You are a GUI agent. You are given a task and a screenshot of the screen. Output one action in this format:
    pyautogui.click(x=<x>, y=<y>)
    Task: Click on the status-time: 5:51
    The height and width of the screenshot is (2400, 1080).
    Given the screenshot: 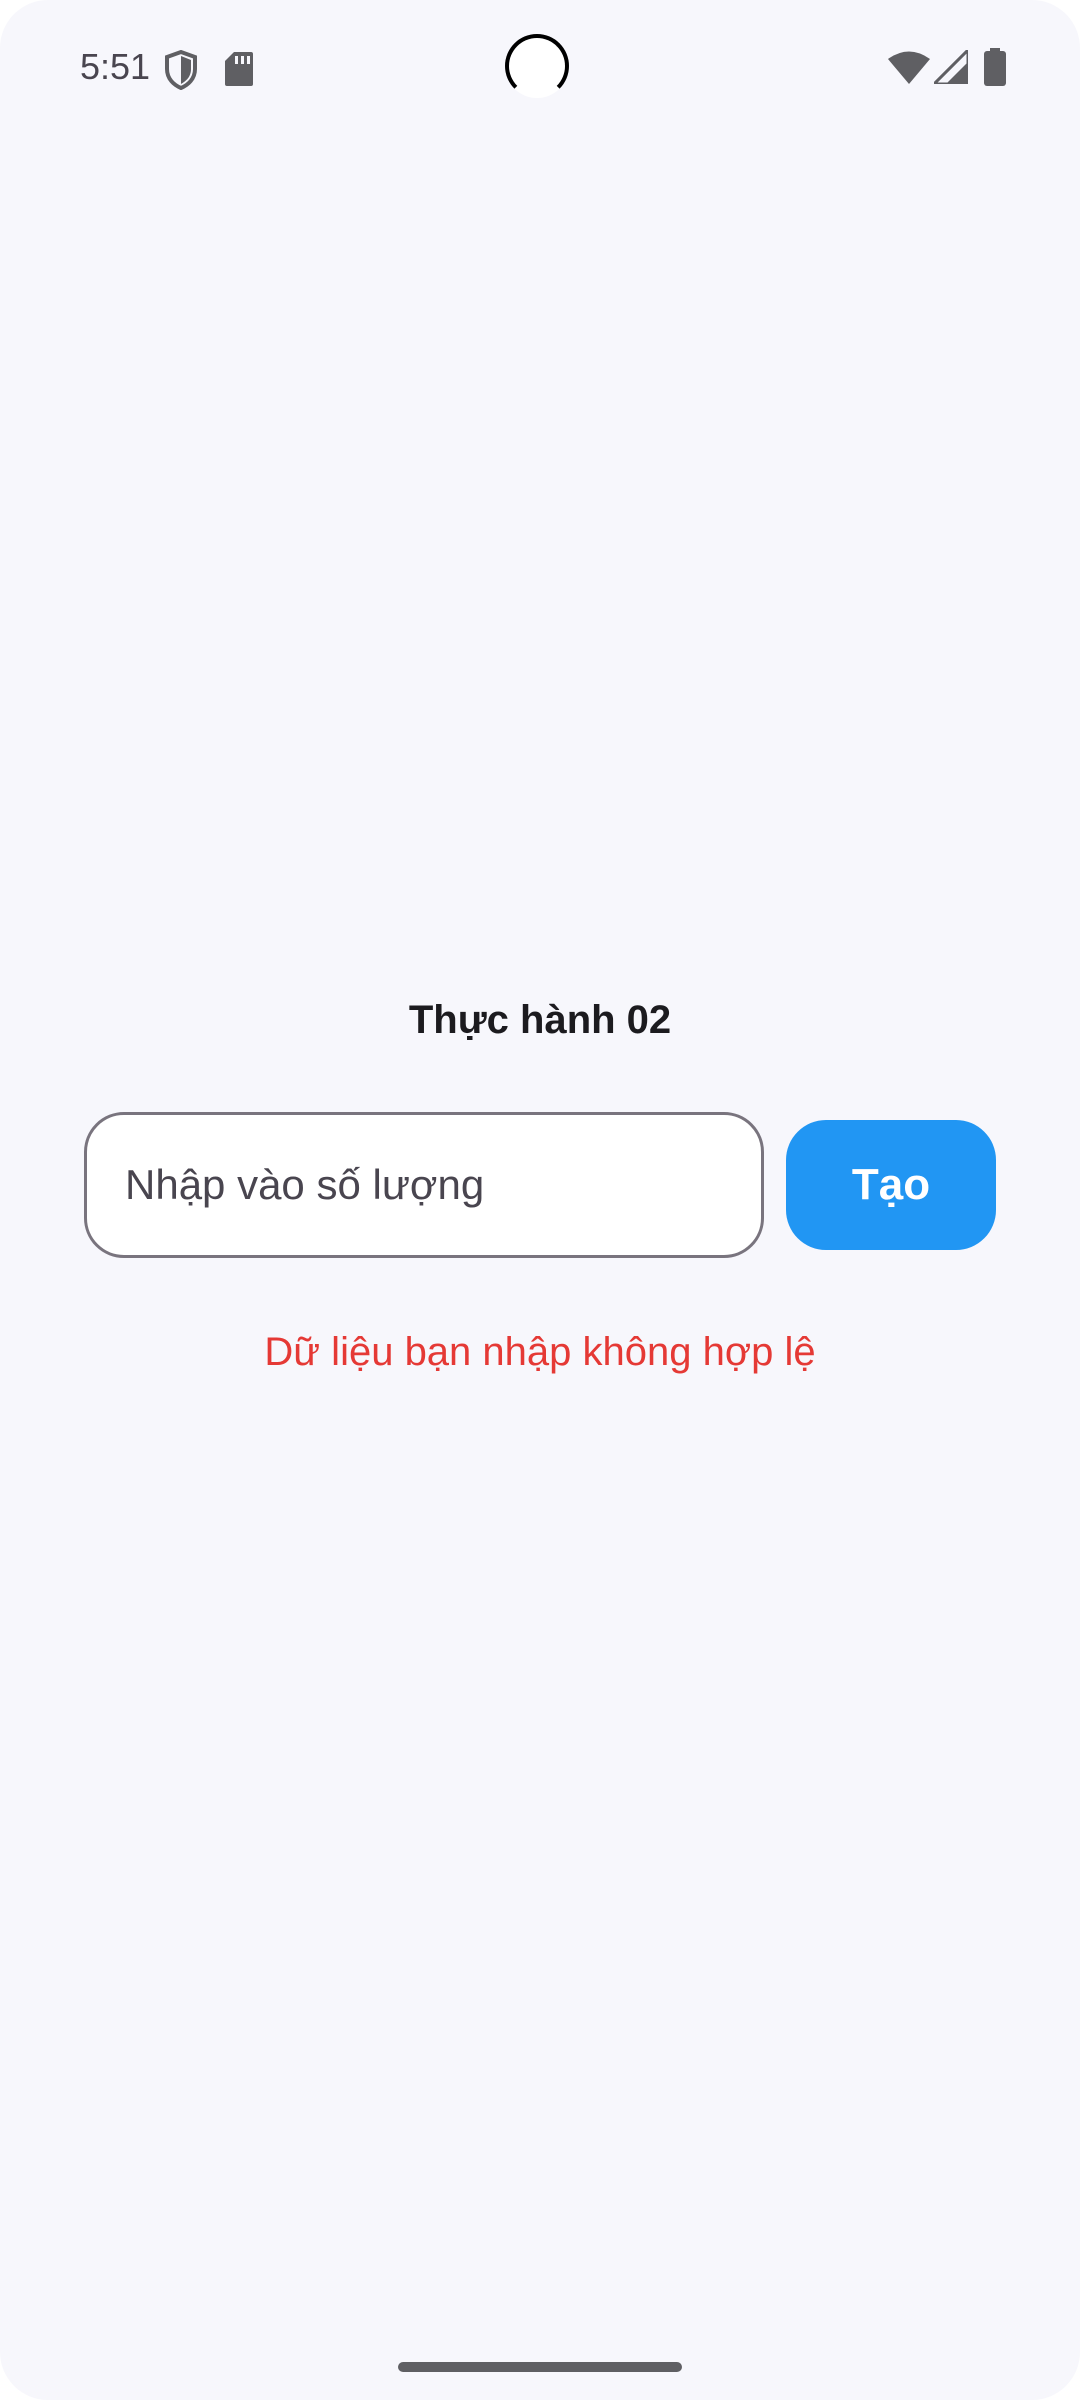 What is the action you would take?
    pyautogui.click(x=115, y=66)
    